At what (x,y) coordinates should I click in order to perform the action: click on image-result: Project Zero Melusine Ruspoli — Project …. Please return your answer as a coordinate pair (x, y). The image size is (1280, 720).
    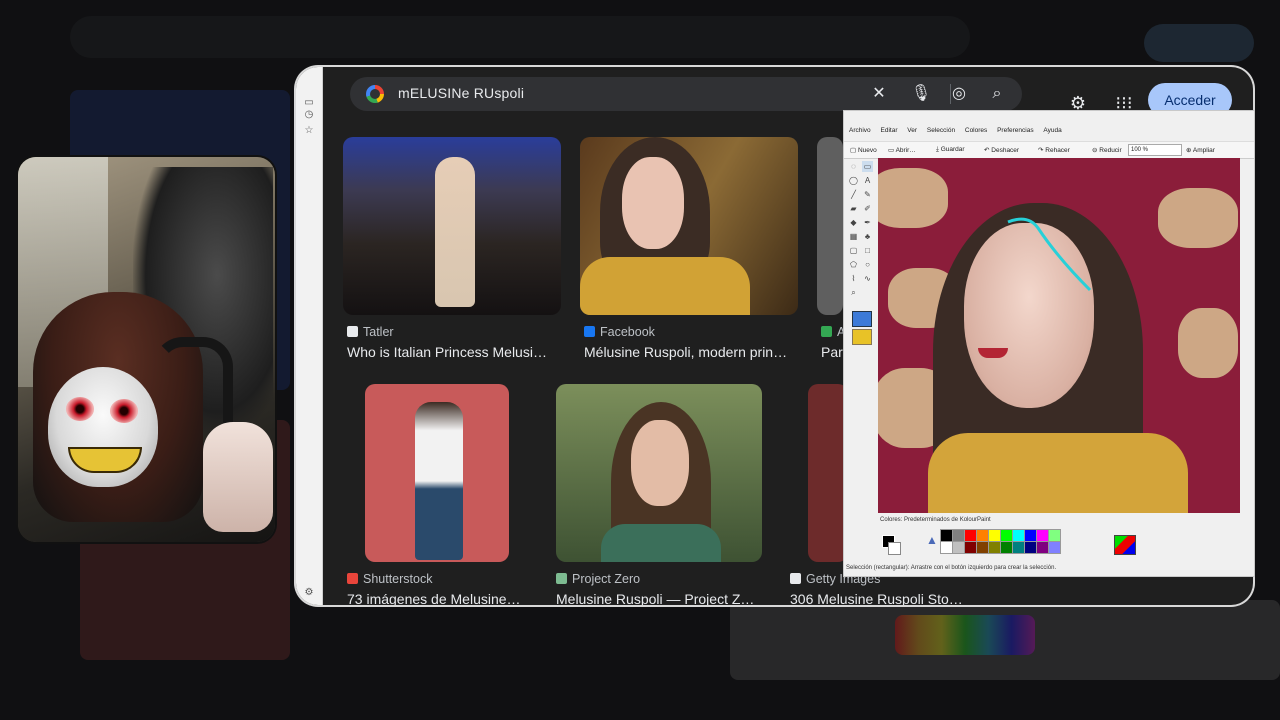
    Looking at the image, I should click on (661, 494).